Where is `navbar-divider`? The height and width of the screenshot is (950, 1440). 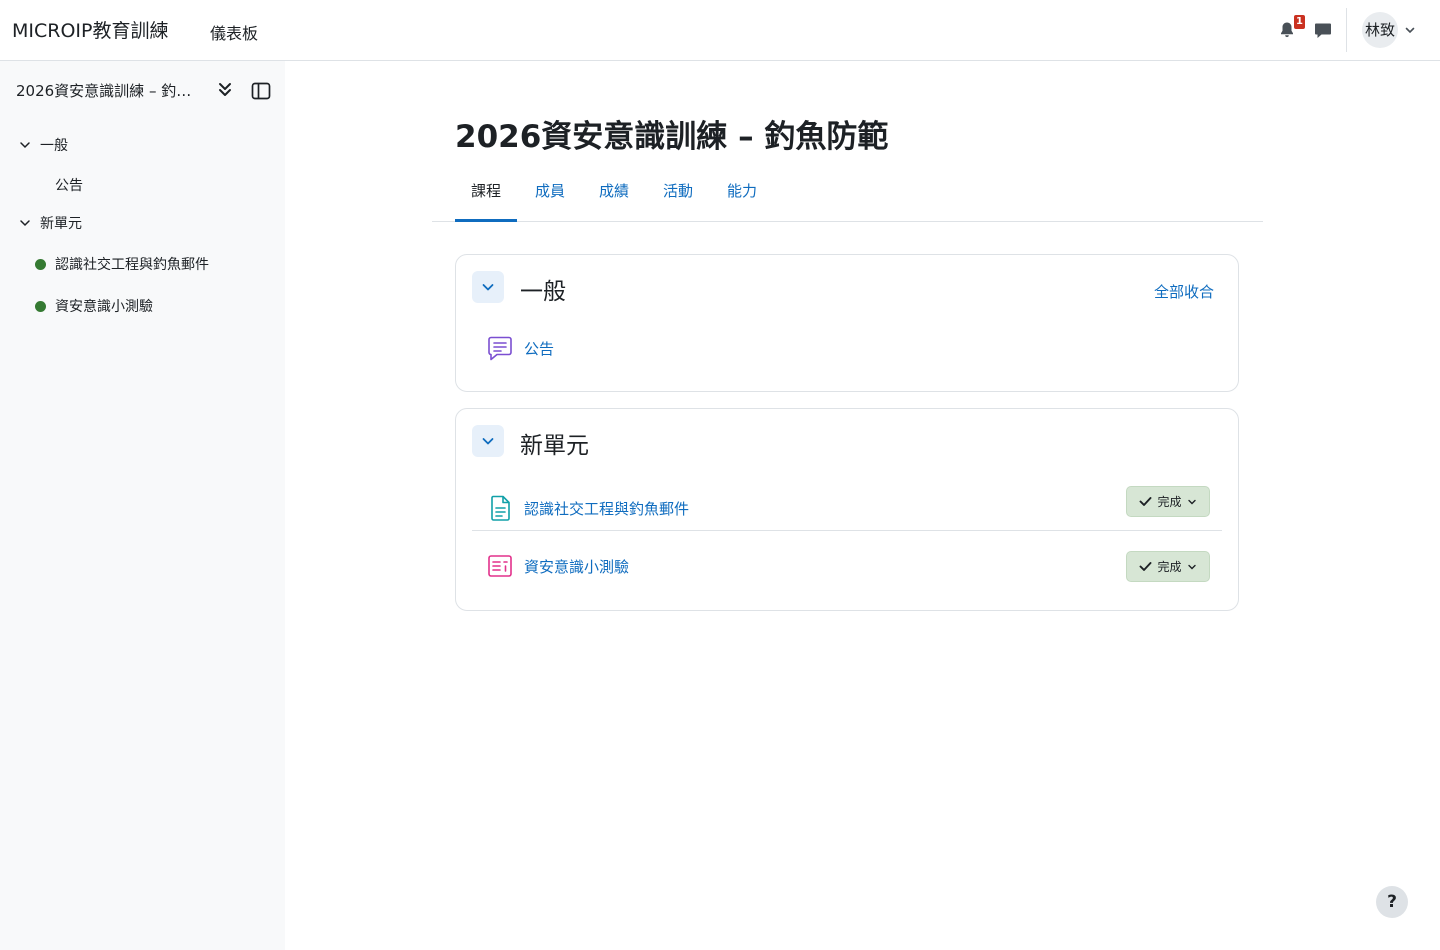 navbar-divider is located at coordinates (1346, 30).